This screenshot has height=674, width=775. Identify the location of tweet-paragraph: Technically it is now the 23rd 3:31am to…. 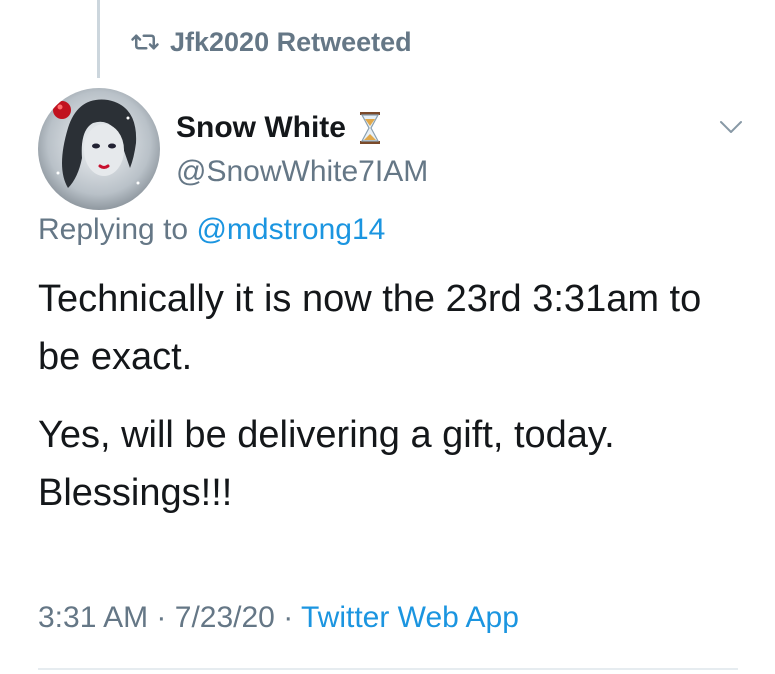
(370, 328).